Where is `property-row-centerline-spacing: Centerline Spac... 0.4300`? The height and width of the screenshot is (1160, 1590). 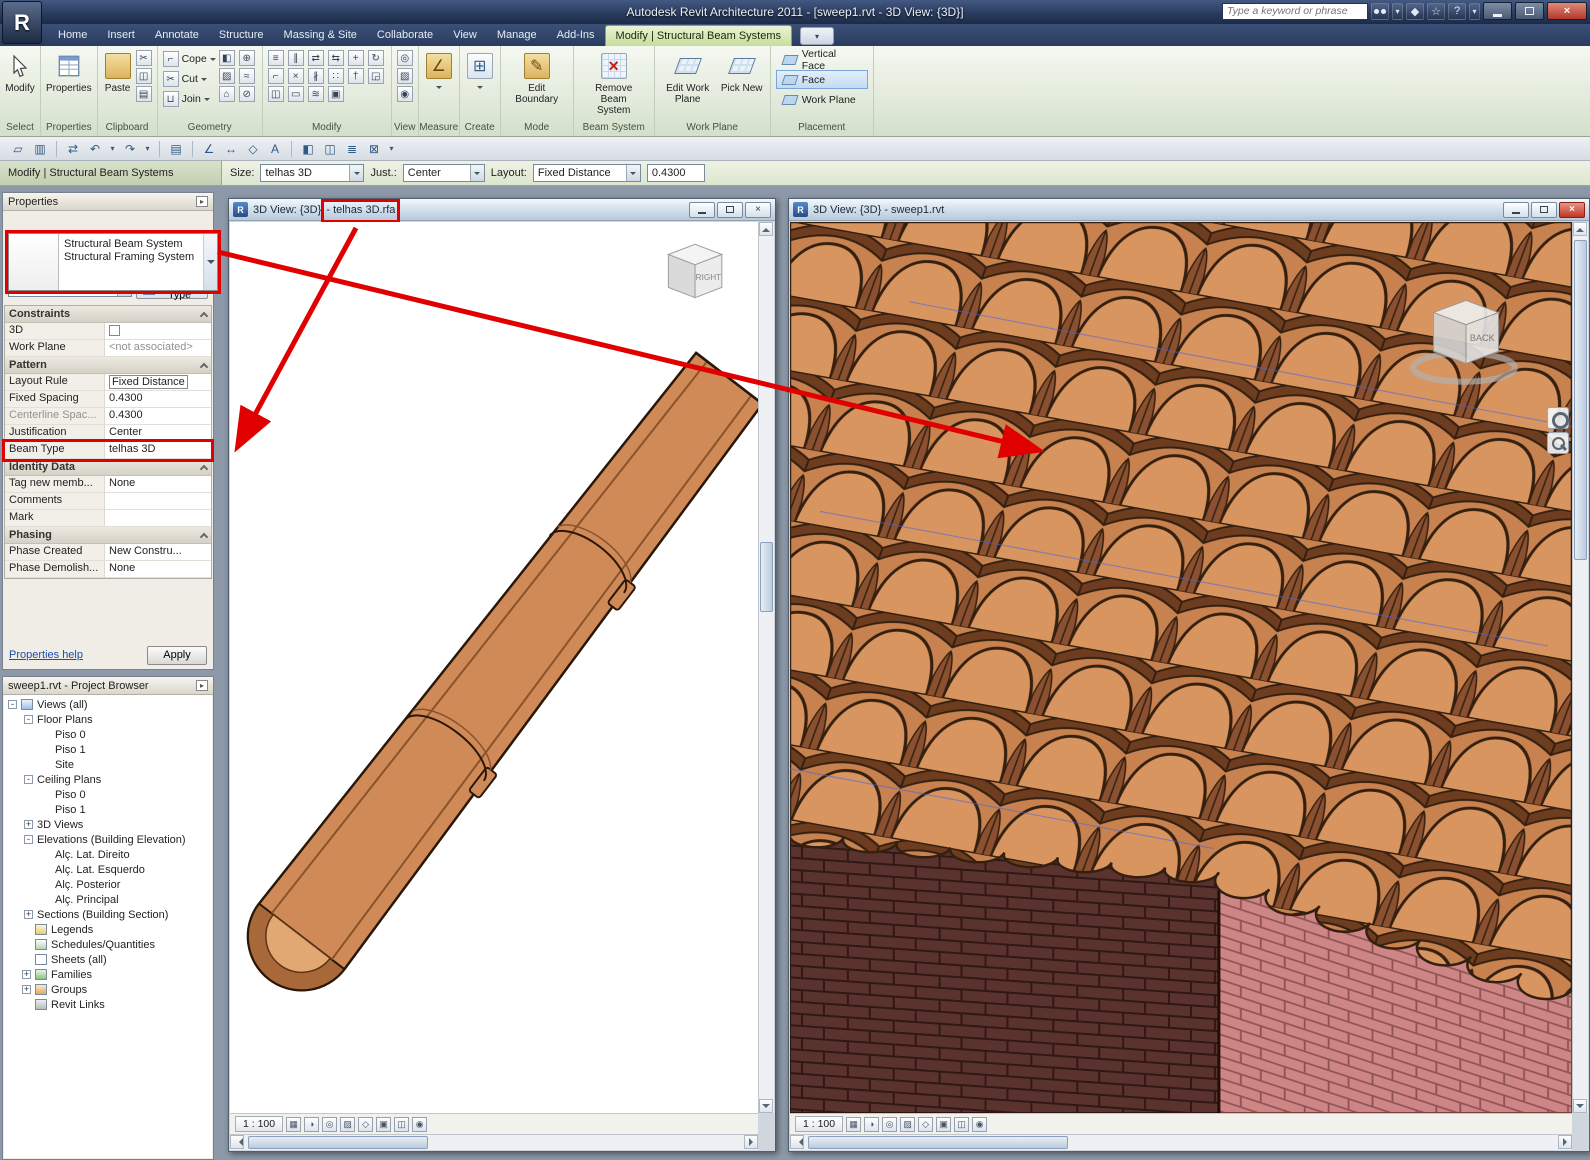
property-row-centerline-spacing: Centerline Spac... 0.4300 is located at coordinates (108, 416).